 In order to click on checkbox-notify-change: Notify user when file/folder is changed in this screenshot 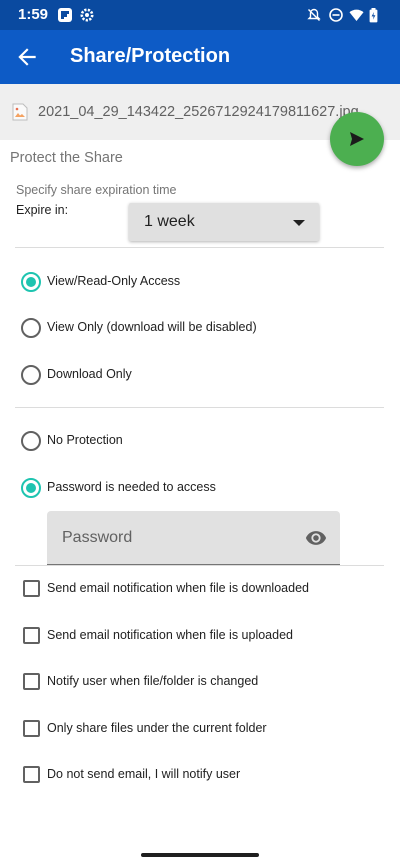, I will do `click(200, 682)`.